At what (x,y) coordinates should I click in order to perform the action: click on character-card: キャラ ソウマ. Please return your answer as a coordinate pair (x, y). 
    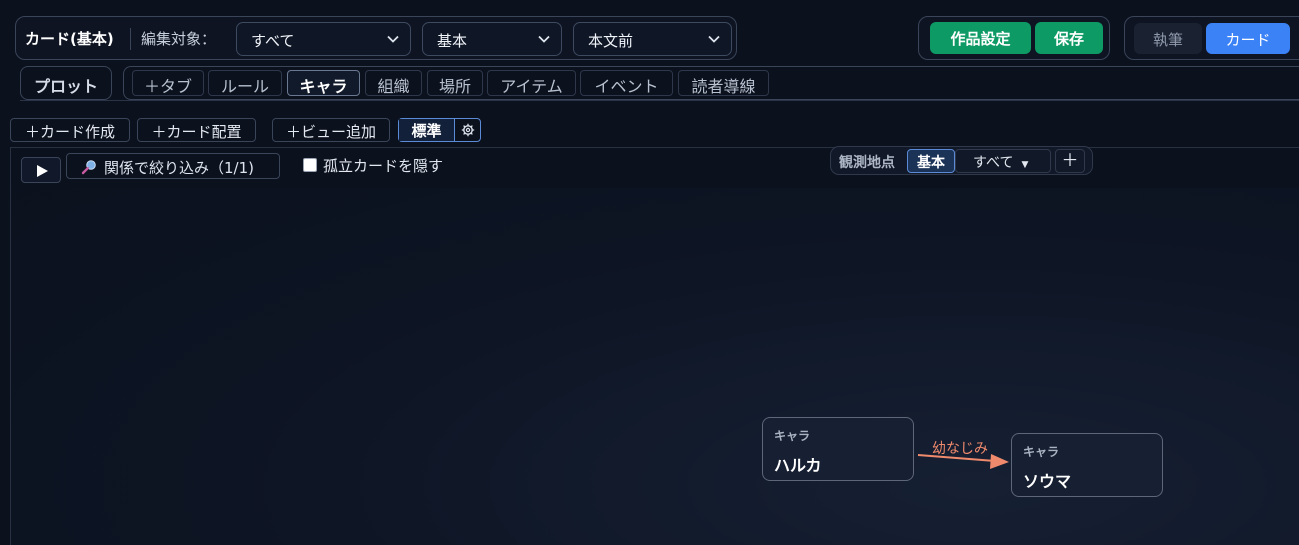
    Looking at the image, I should click on (1087, 465).